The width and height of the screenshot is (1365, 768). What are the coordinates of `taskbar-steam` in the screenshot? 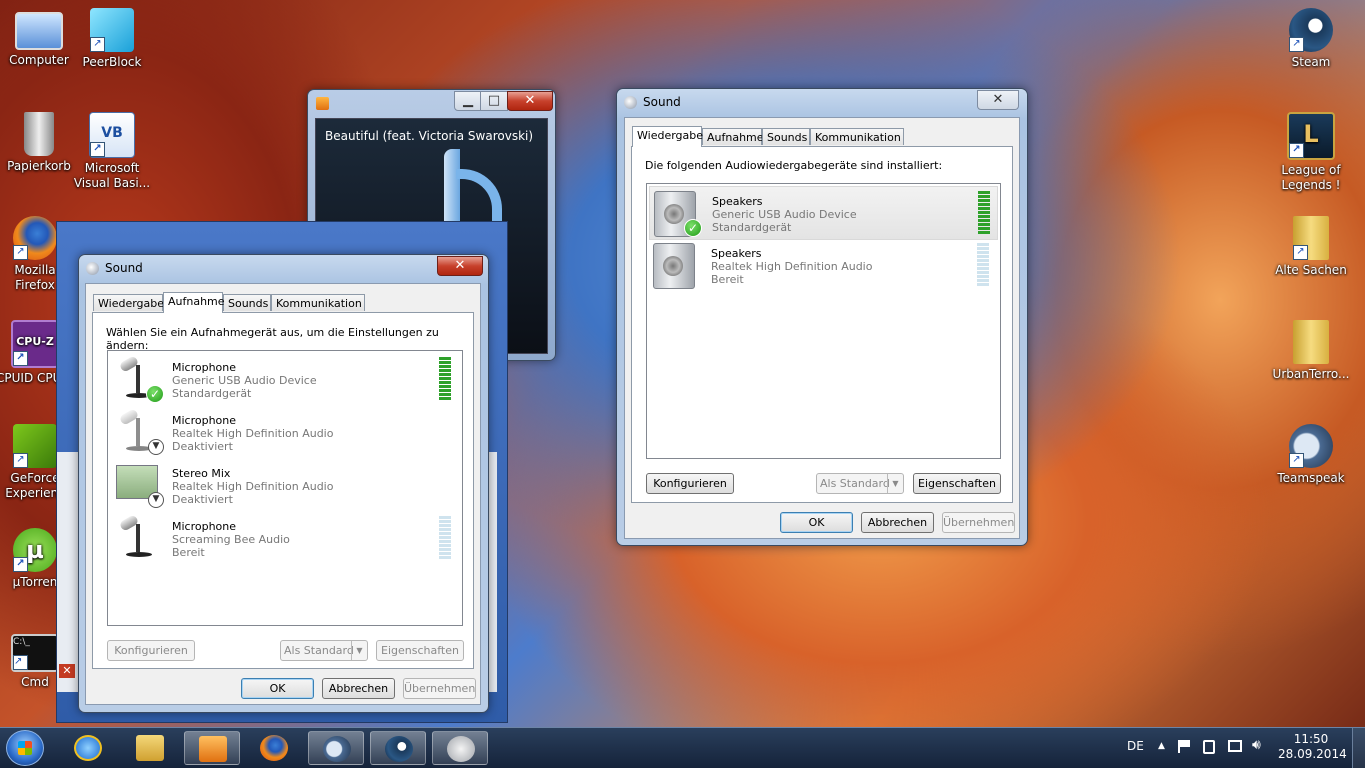 It's located at (398, 748).